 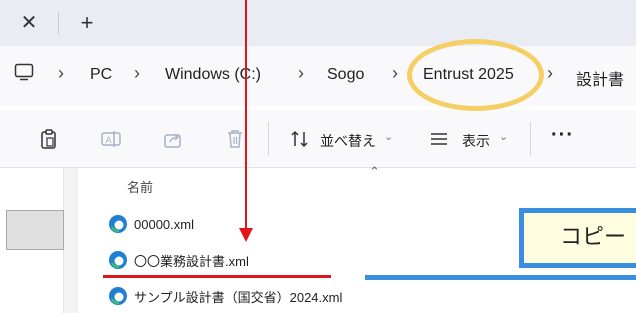 What do you see at coordinates (71, 240) in the screenshot?
I see `nav-scrollbar` at bounding box center [71, 240].